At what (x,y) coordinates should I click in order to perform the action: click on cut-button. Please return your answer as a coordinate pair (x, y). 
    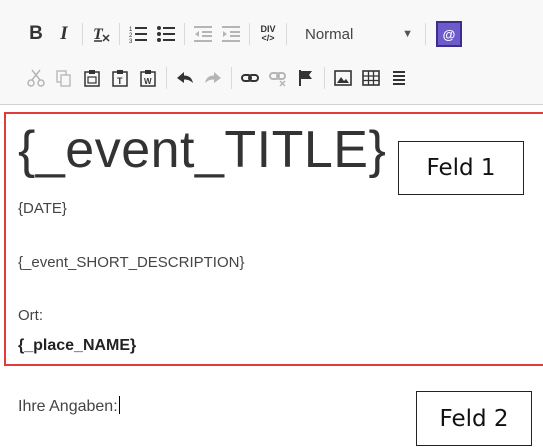
    Looking at the image, I should click on (36, 78).